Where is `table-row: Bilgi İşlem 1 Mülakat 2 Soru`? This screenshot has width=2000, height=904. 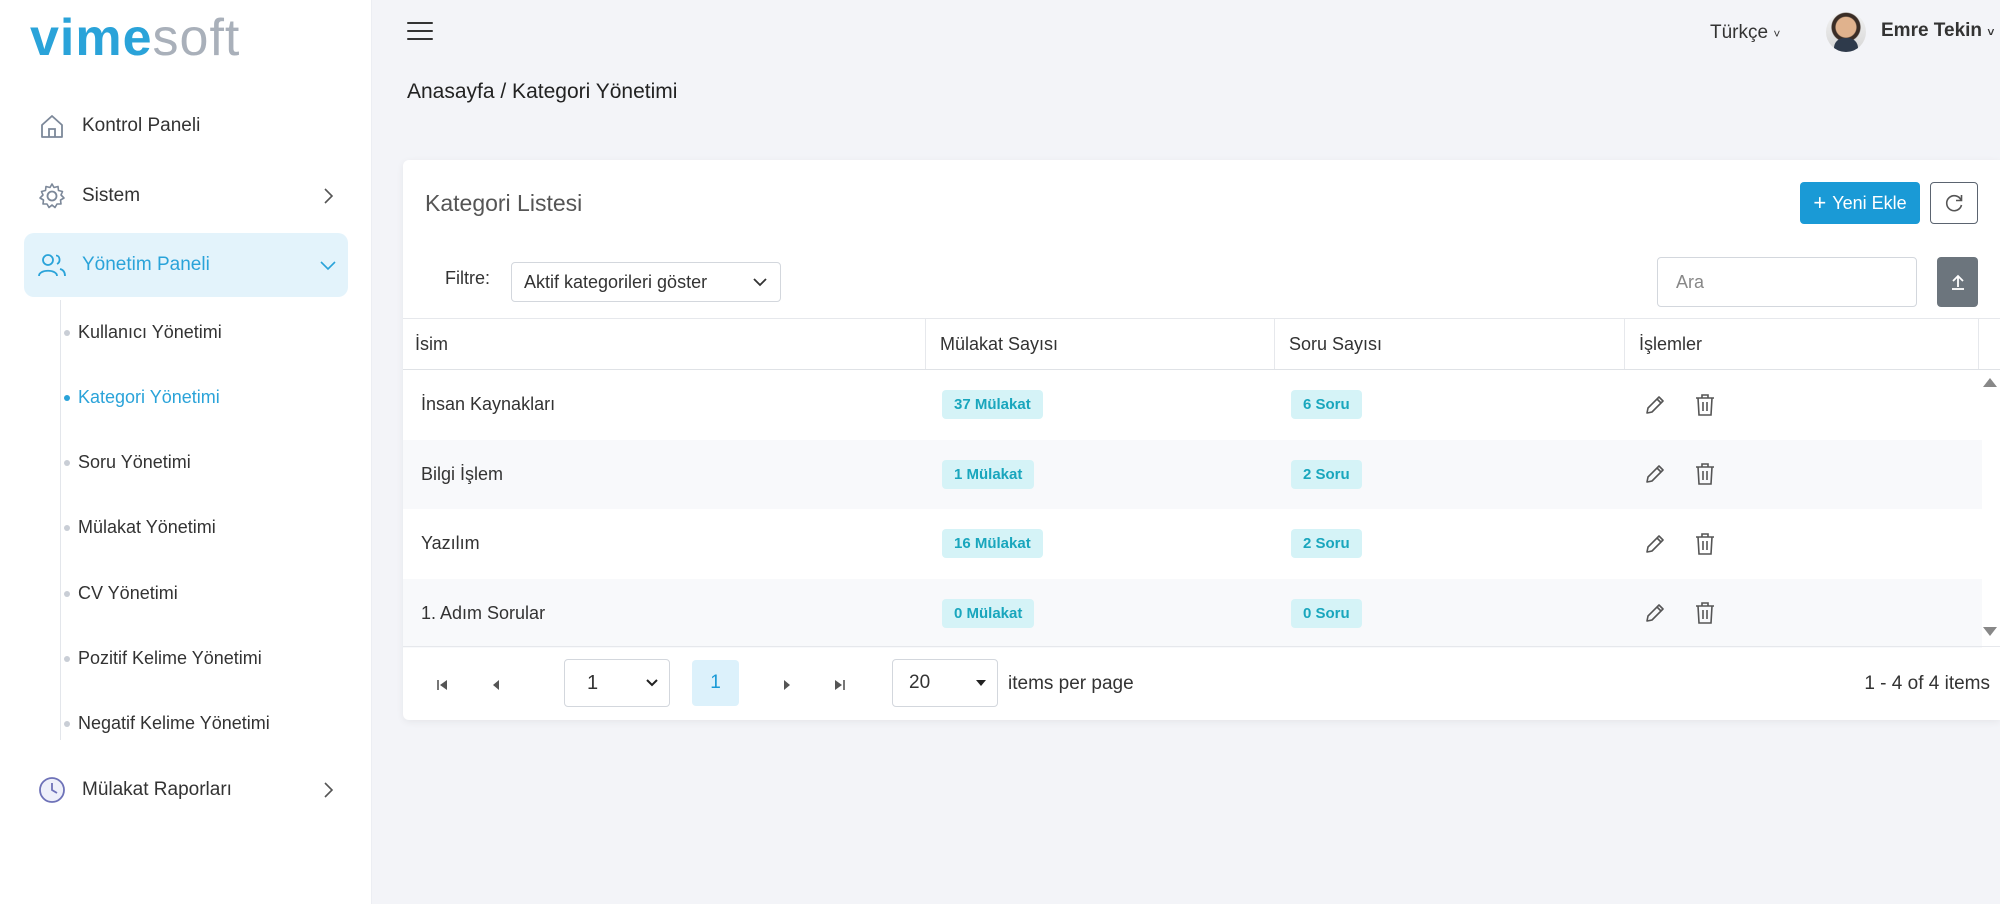 table-row: Bilgi İşlem 1 Mülakat 2 Soru is located at coordinates (1192, 474).